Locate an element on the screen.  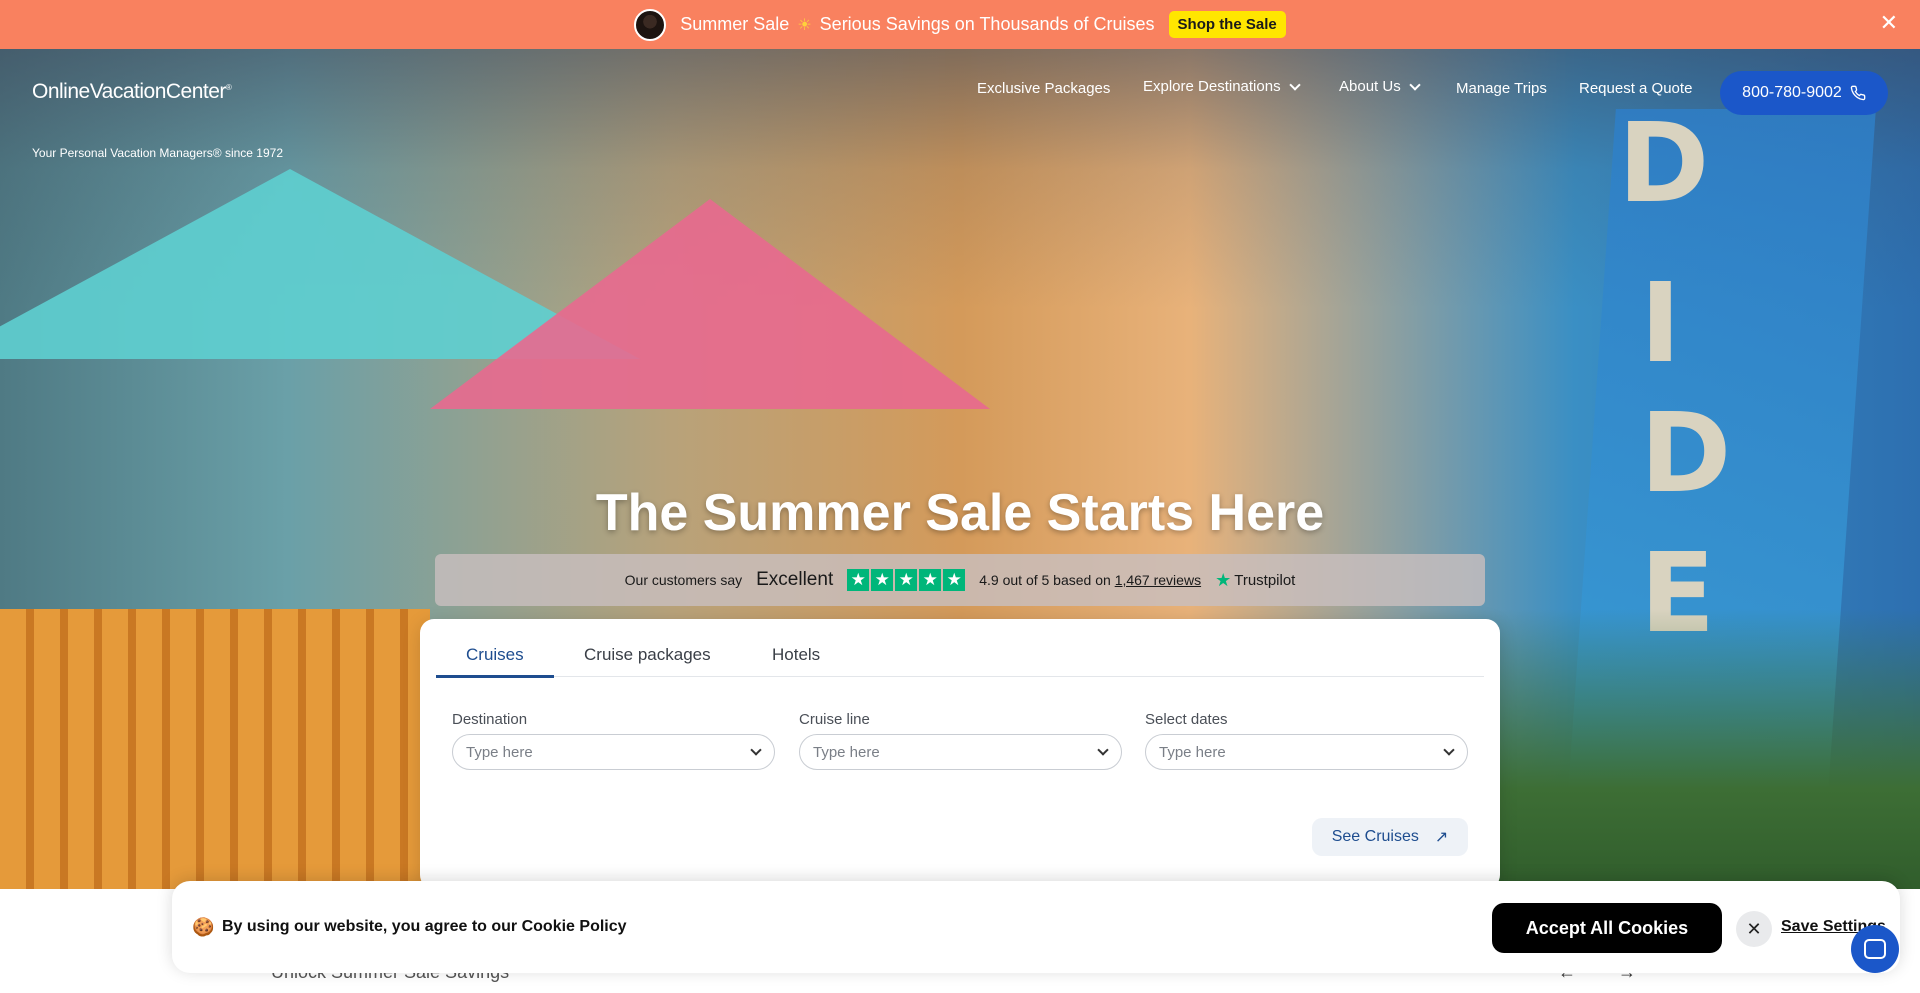
nav-label: Request a Quote is located at coordinates (1636, 88).